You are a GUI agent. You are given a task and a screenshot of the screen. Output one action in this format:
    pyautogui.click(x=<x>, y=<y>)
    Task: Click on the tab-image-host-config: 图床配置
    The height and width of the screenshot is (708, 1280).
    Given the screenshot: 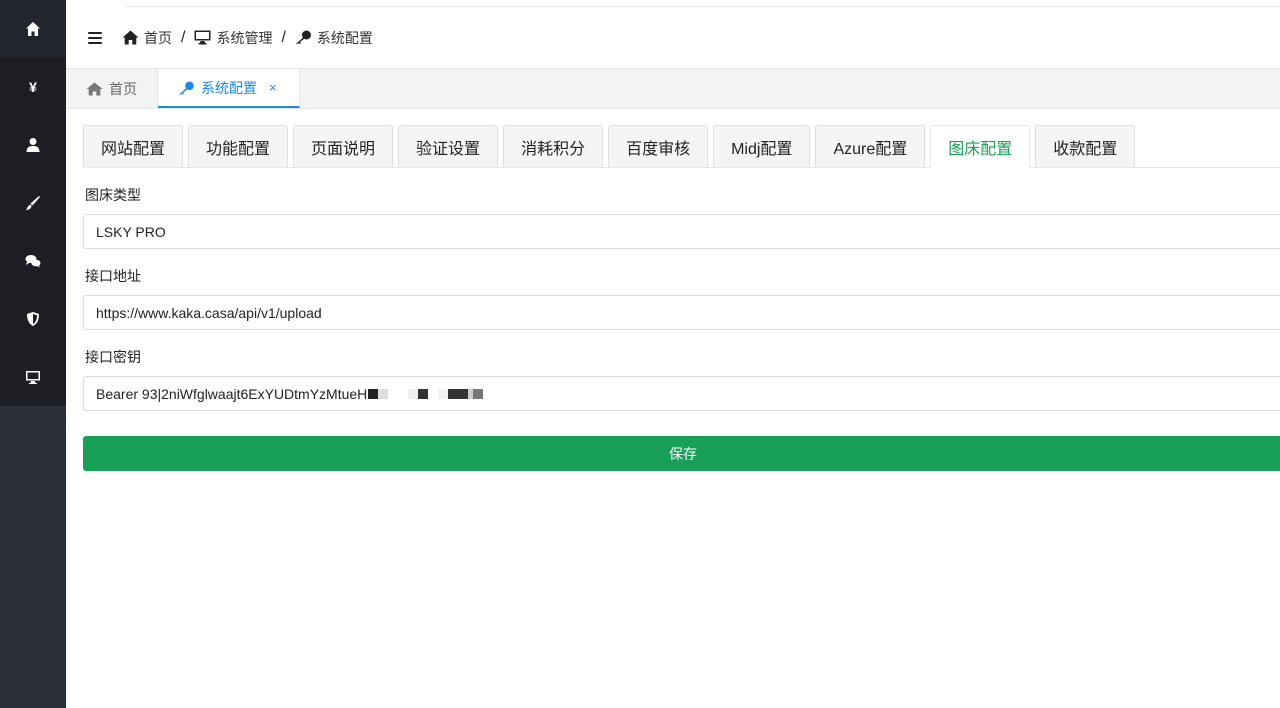 What is the action you would take?
    pyautogui.click(x=980, y=146)
    